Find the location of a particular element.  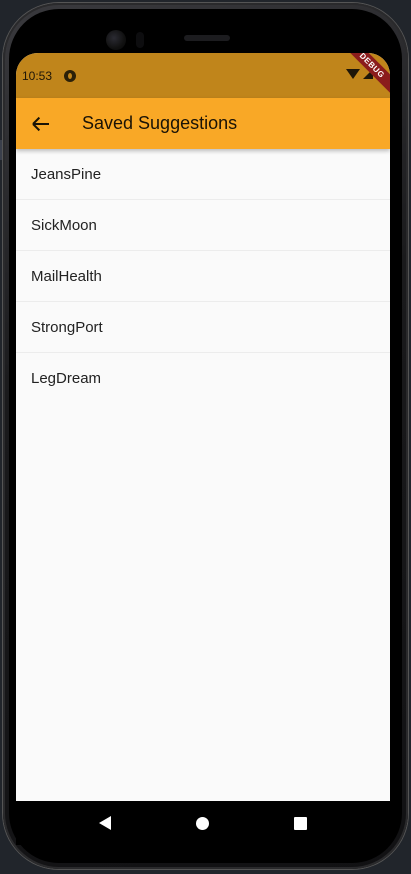

app-bar: Saved Suggestions is located at coordinates (203, 123).